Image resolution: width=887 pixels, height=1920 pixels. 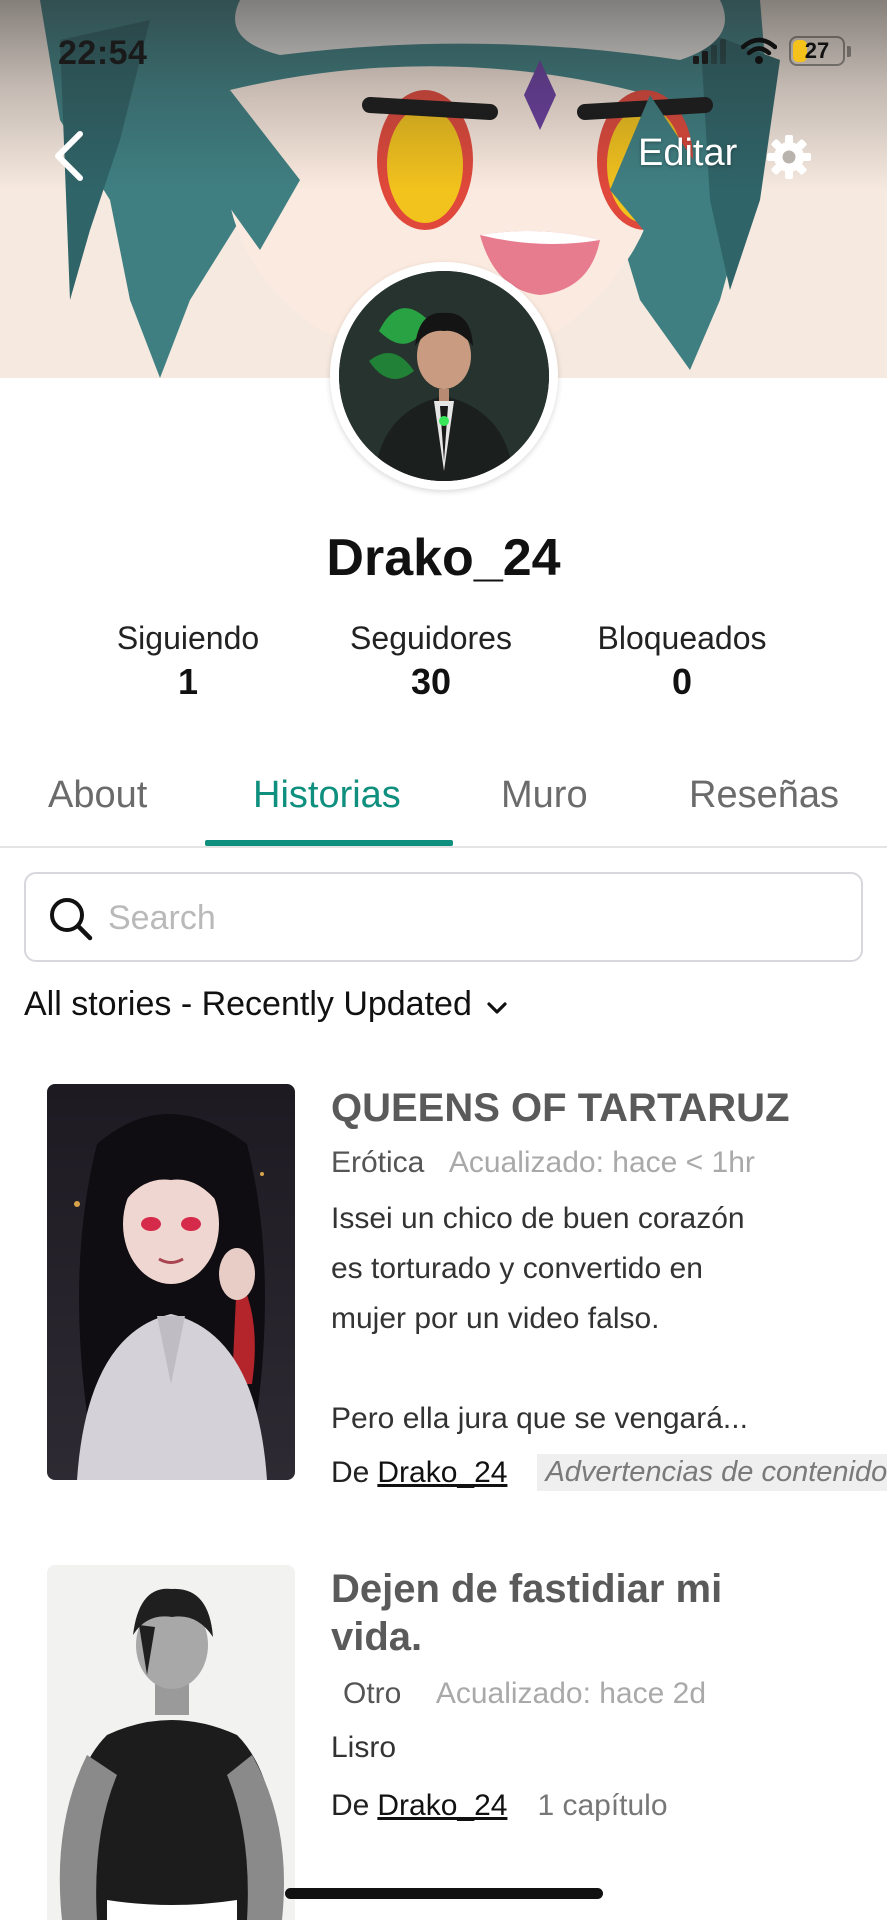 I want to click on avatar-image, so click(x=444, y=376).